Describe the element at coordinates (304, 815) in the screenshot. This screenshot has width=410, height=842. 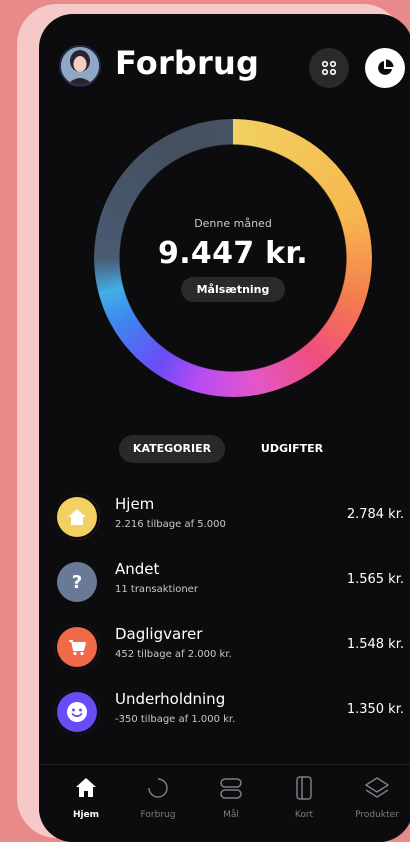
I see `nav-label-card: Kort` at that location.